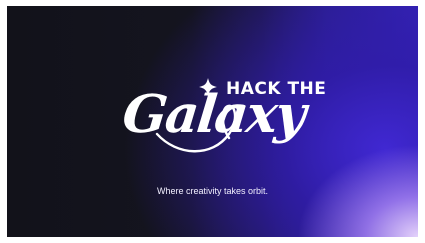 Image resolution: width=425 pixels, height=243 pixels. I want to click on script-wordmark: Galaxy, so click(213, 114).